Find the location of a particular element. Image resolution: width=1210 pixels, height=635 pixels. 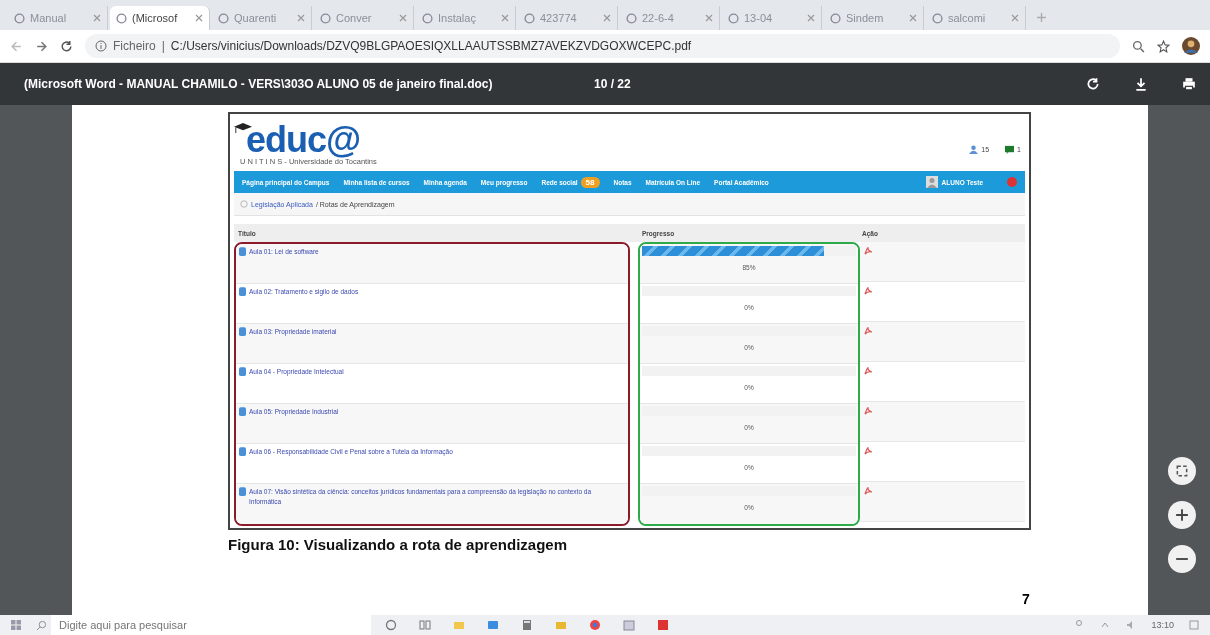

figure-caption: Figura 10: Visualizando a rota de aprendizagem is located at coordinates (397, 544).